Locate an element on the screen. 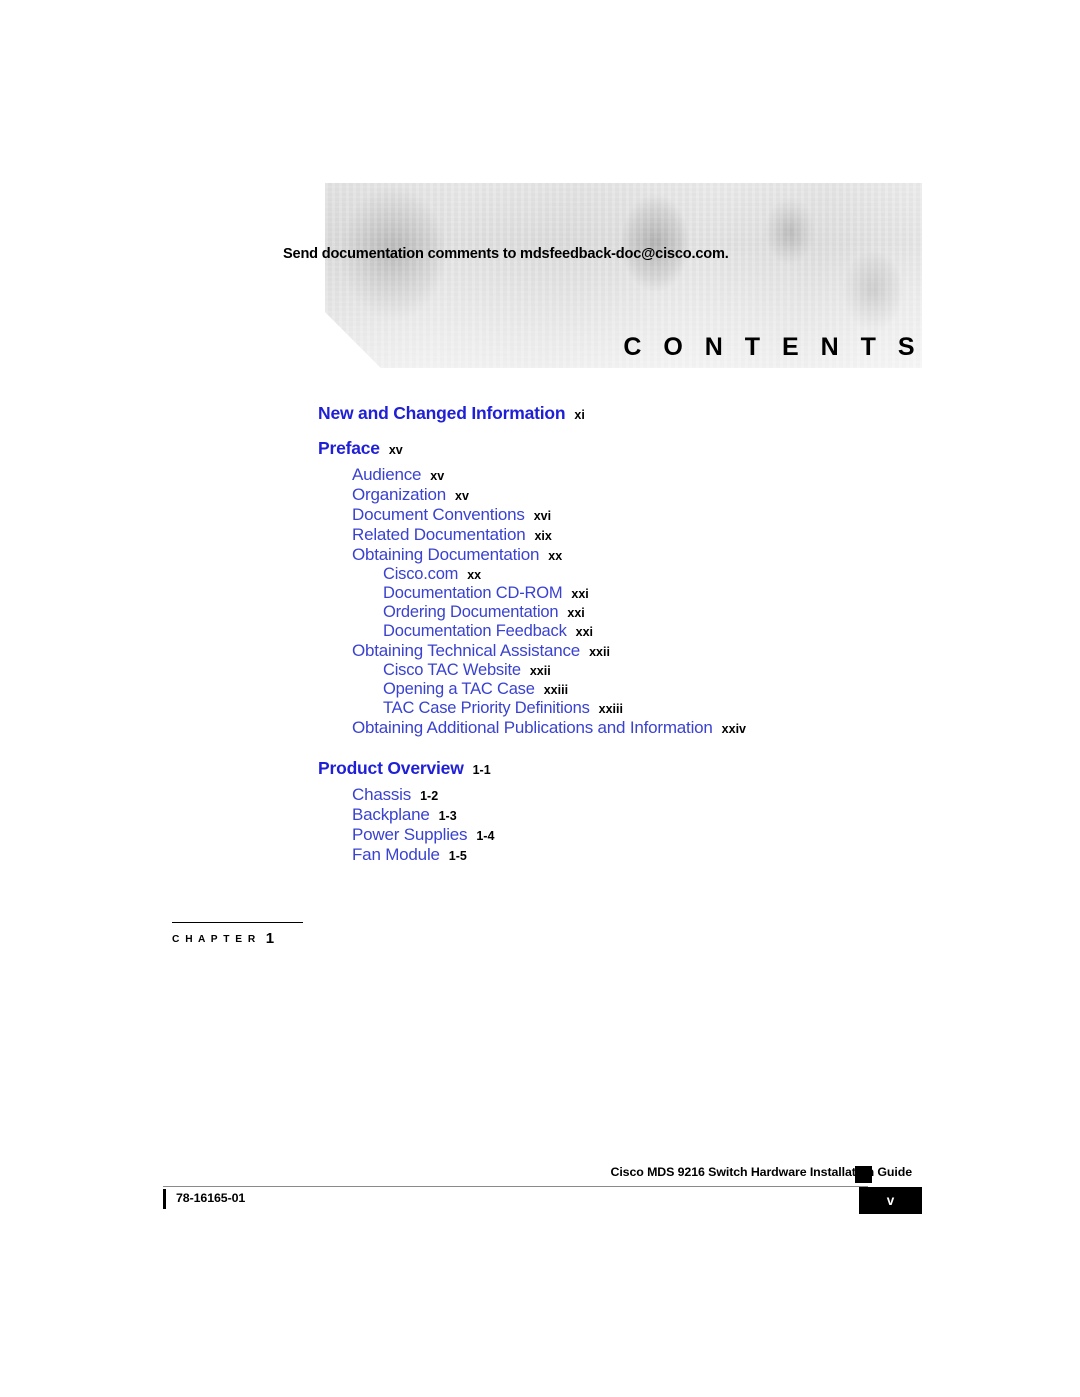  footer-left-tick is located at coordinates (164, 1199).